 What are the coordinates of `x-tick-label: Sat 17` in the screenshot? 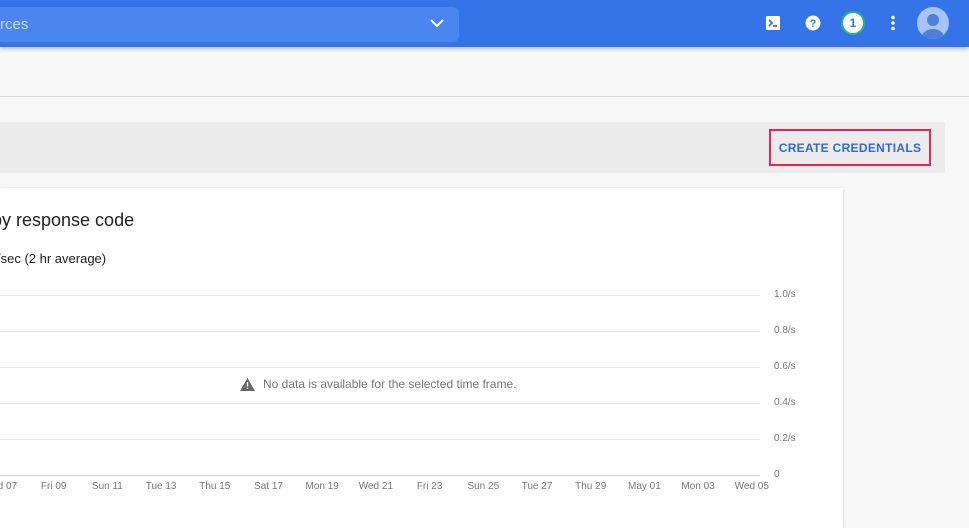 It's located at (268, 486).